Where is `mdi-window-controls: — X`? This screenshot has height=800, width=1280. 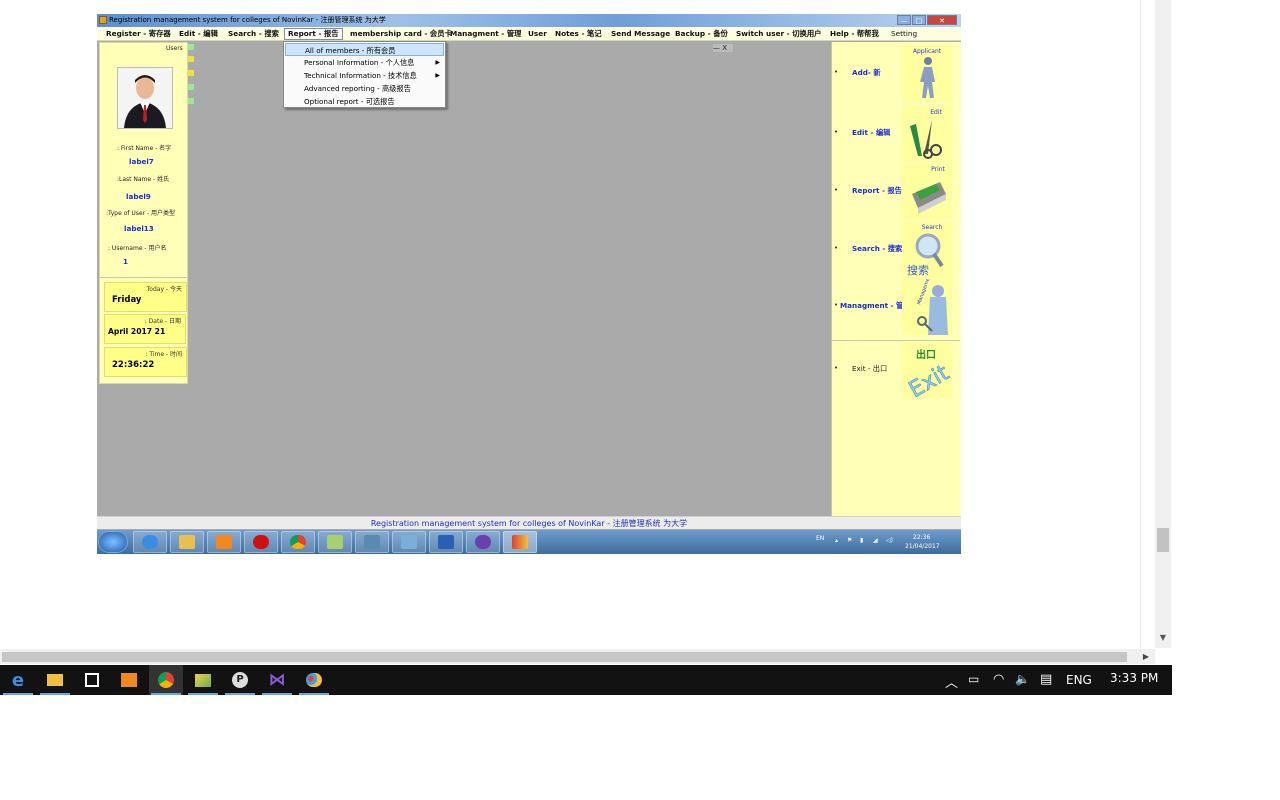
mdi-window-controls: — X is located at coordinates (723, 48).